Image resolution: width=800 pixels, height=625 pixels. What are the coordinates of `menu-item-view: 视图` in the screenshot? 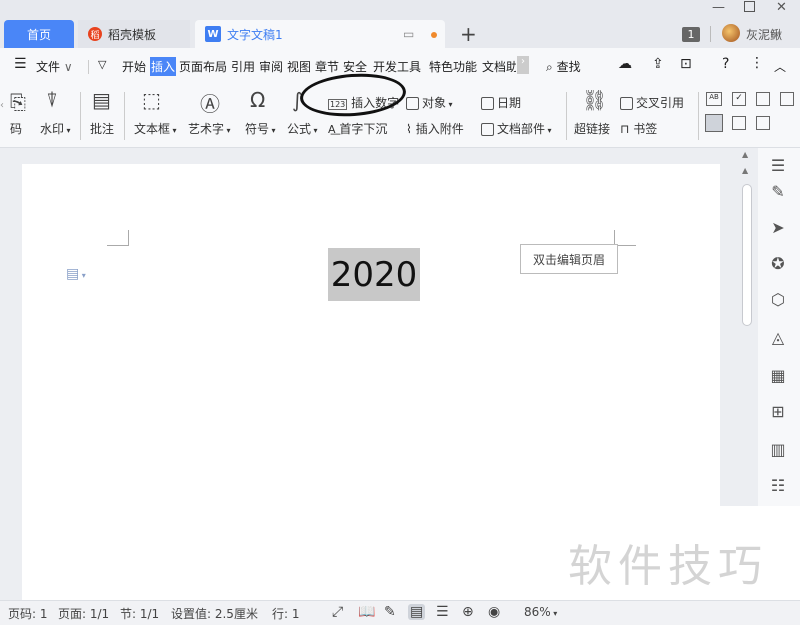 It's located at (299, 66).